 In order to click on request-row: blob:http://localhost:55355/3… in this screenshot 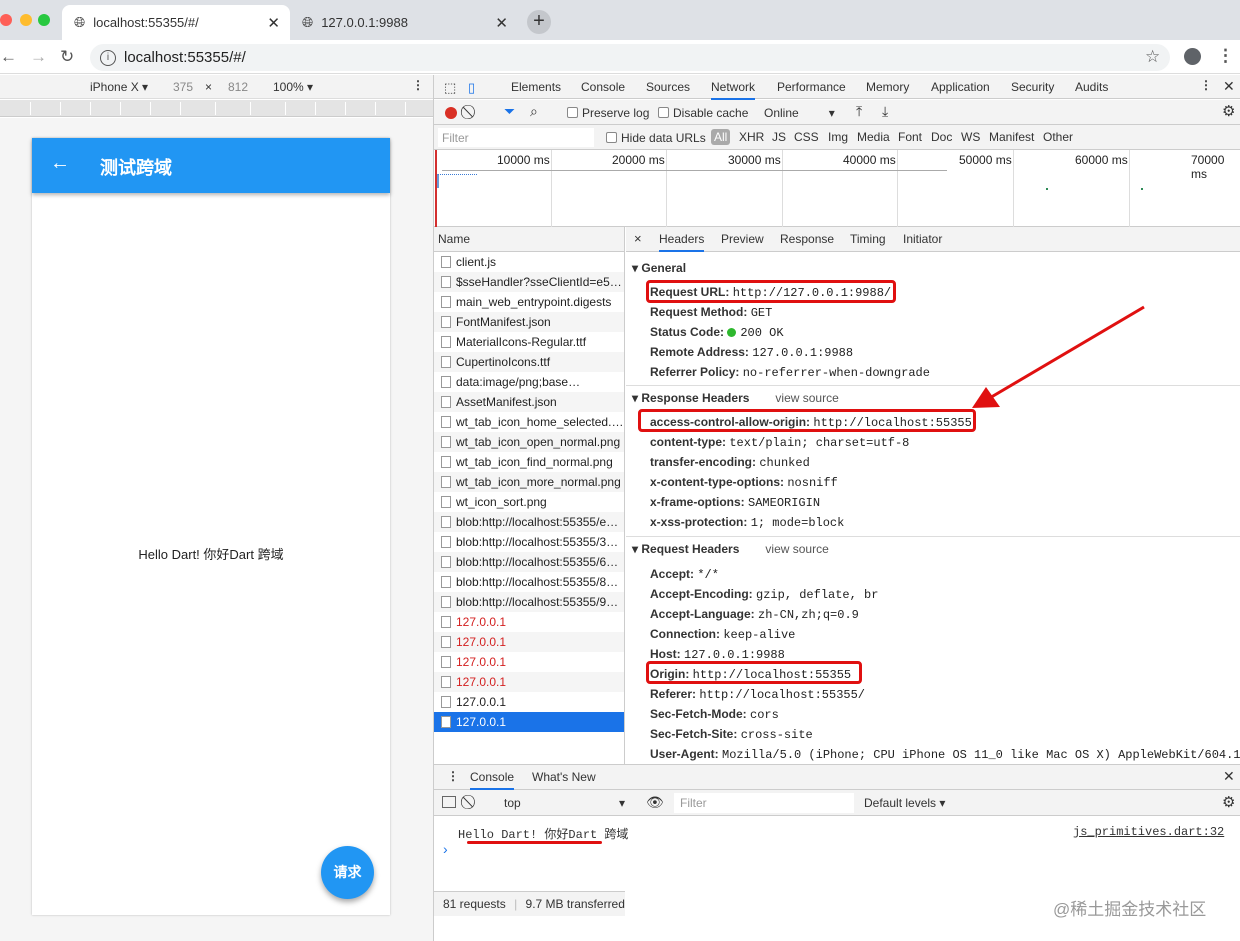, I will do `click(529, 542)`.